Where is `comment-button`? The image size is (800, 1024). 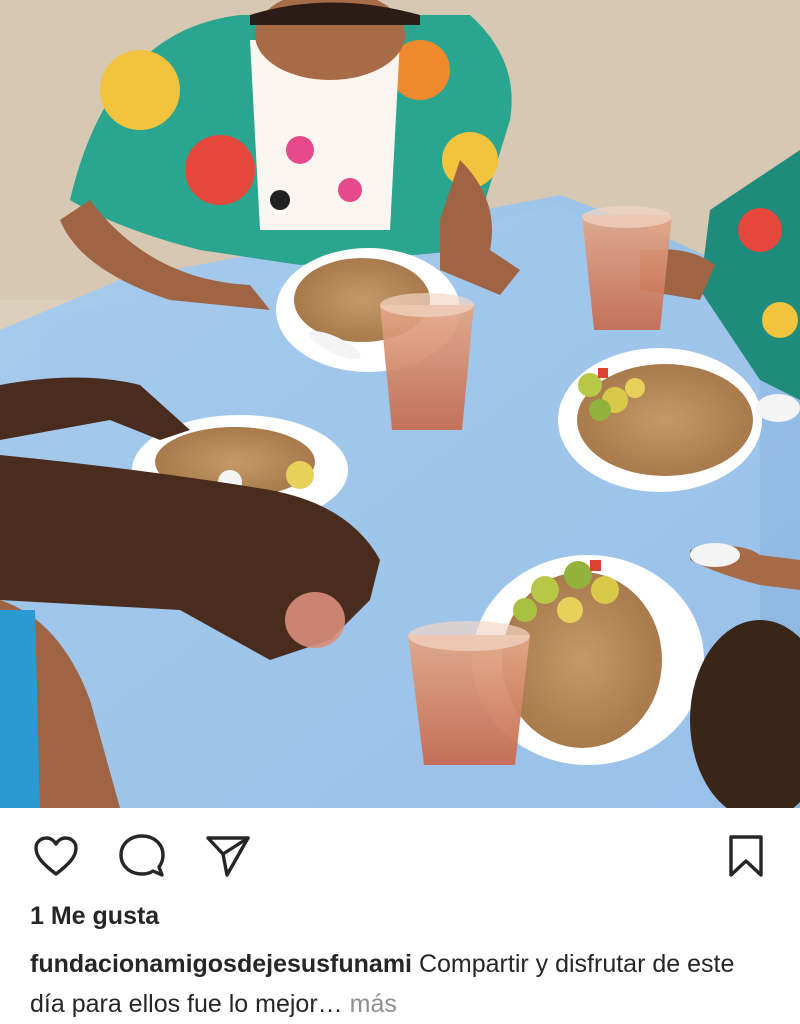
comment-button is located at coordinates (142, 856).